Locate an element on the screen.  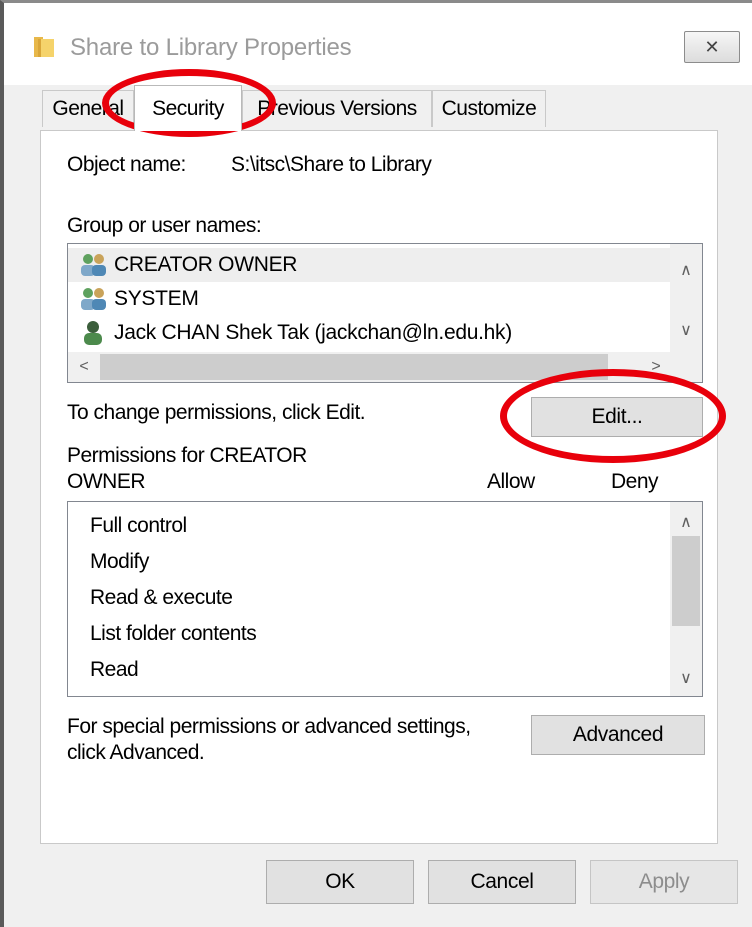
scroll-right-icon: > is located at coordinates (656, 367).